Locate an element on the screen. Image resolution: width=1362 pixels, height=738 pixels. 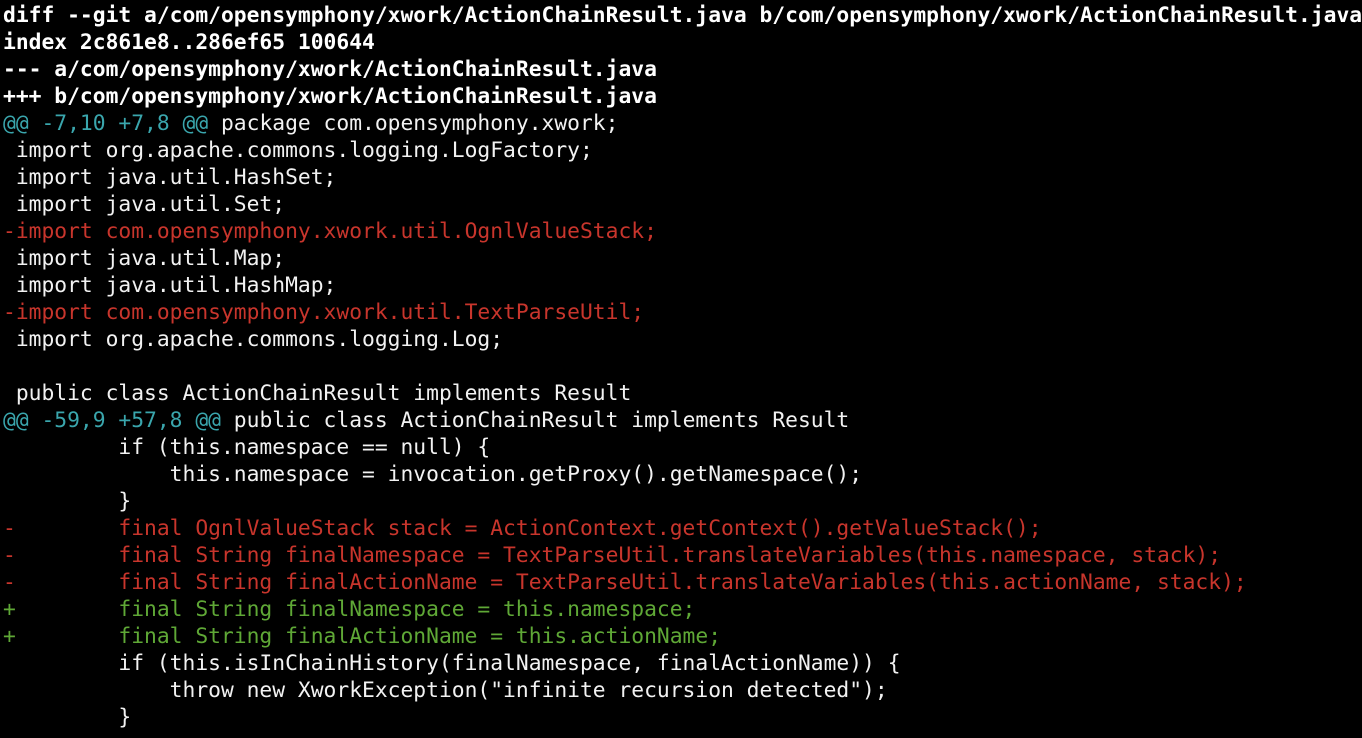
diff-context-line: import java.util.HashMap; is located at coordinates (170, 285).